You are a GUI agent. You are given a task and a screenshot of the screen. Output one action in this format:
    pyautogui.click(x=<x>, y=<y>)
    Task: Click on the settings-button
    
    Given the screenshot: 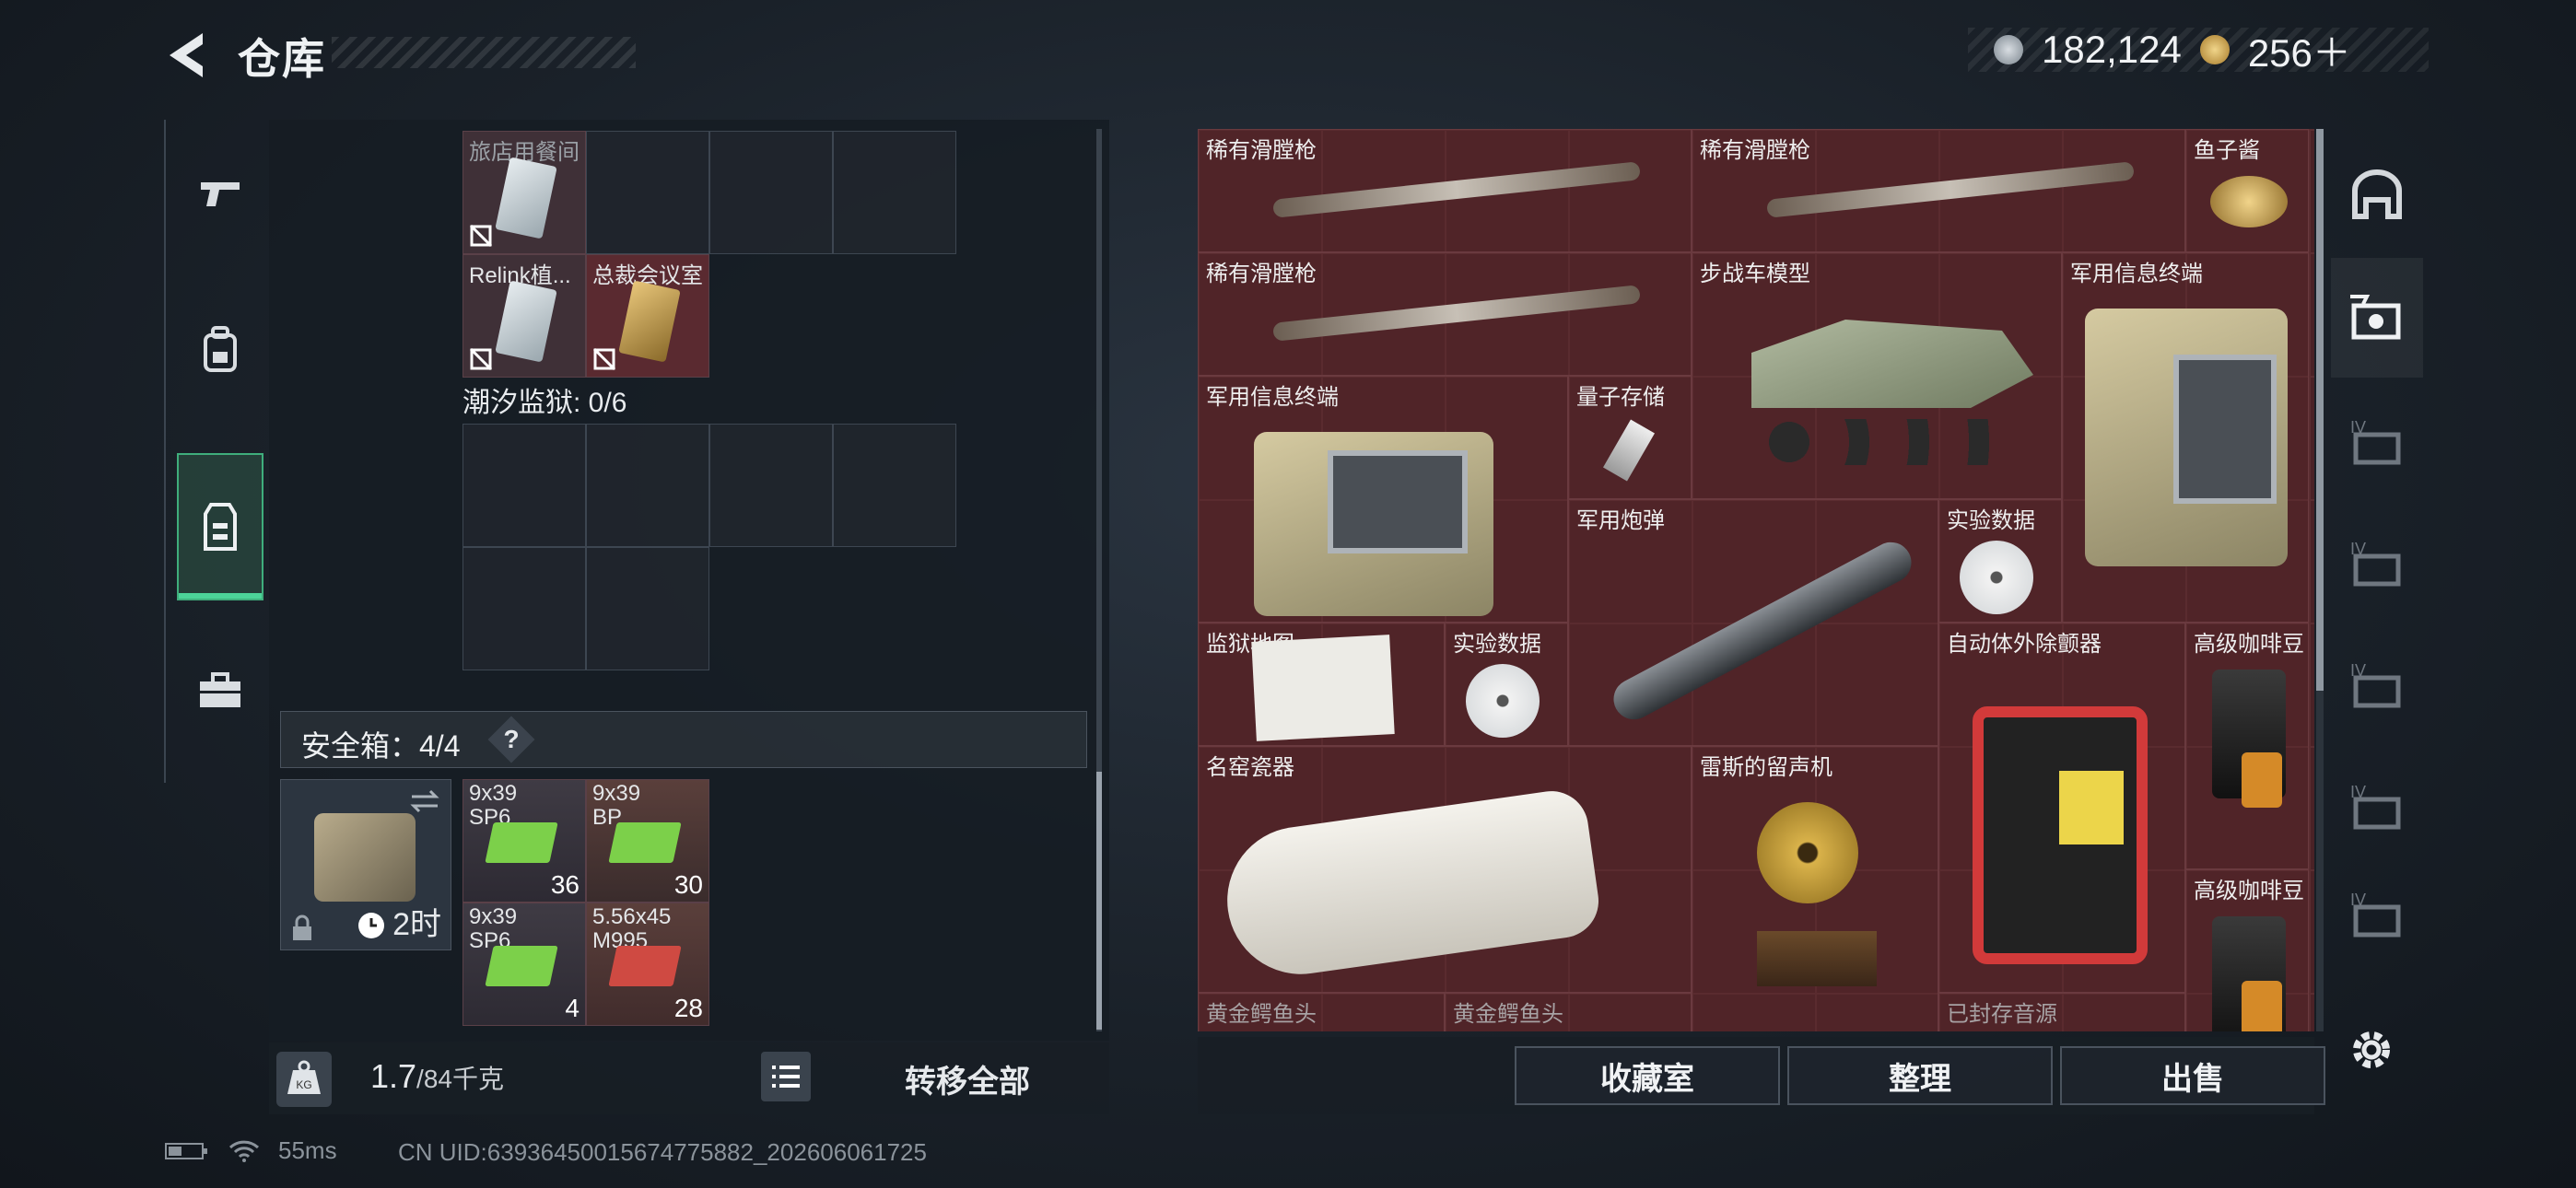 What is the action you would take?
    pyautogui.click(x=2371, y=1049)
    